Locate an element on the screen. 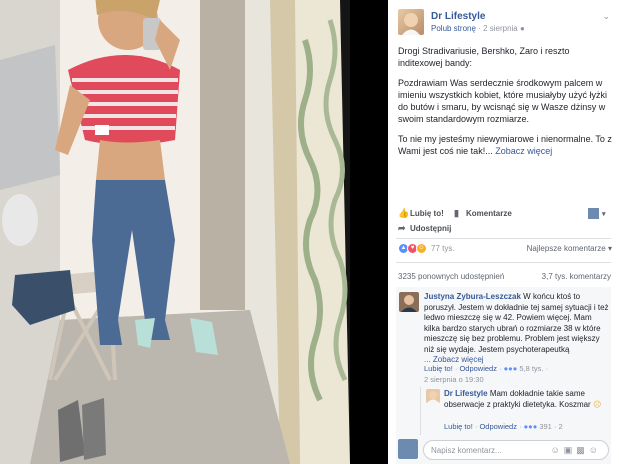  reply-time: 2 is located at coordinates (561, 426).